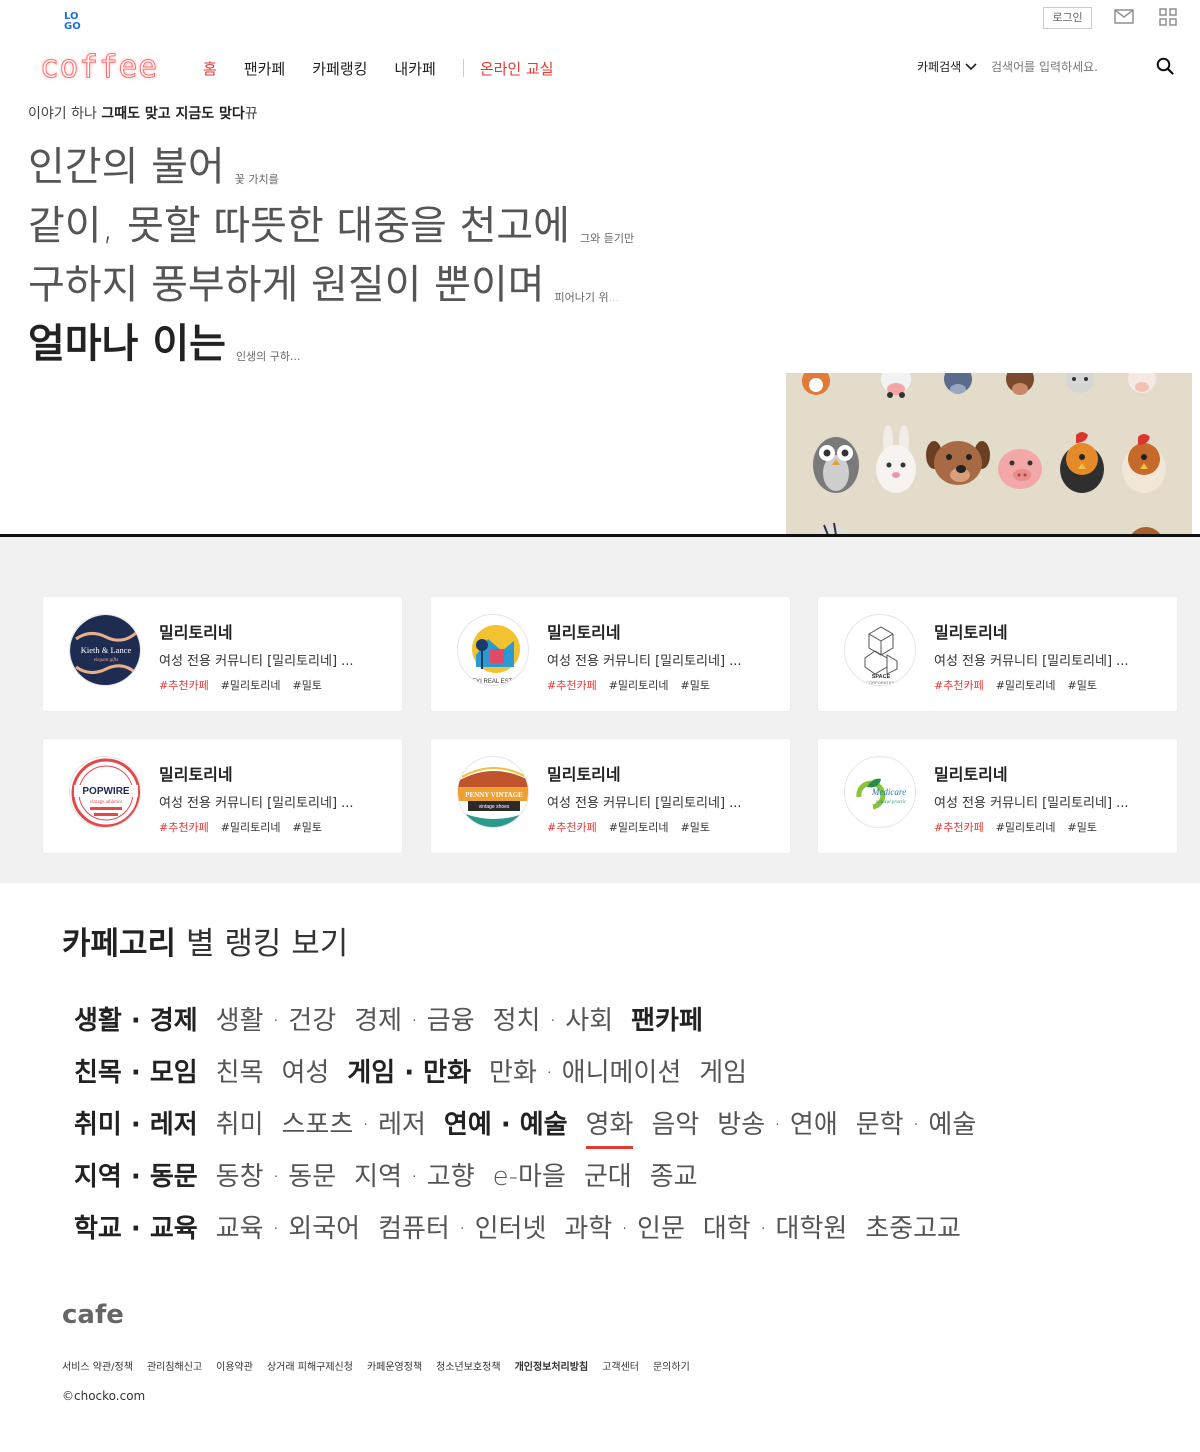  What do you see at coordinates (1124, 16) in the screenshot?
I see `mail-icon` at bounding box center [1124, 16].